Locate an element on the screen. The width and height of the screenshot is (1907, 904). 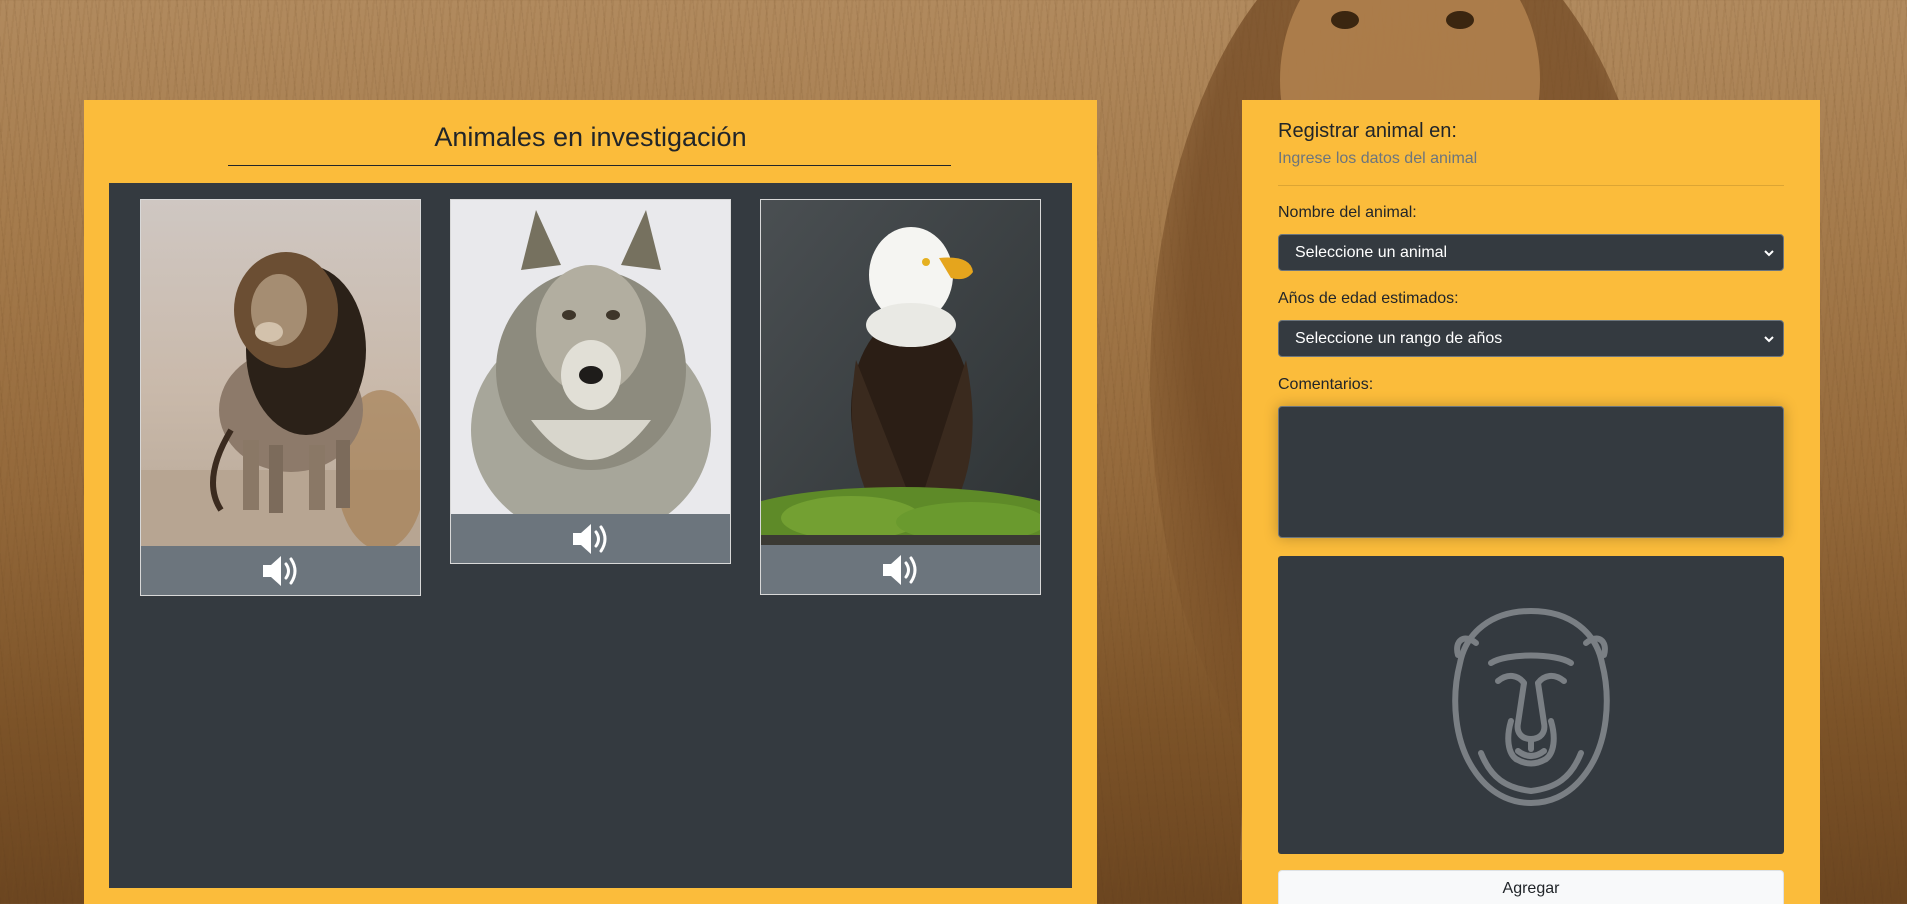
title-underline is located at coordinates (589, 165).